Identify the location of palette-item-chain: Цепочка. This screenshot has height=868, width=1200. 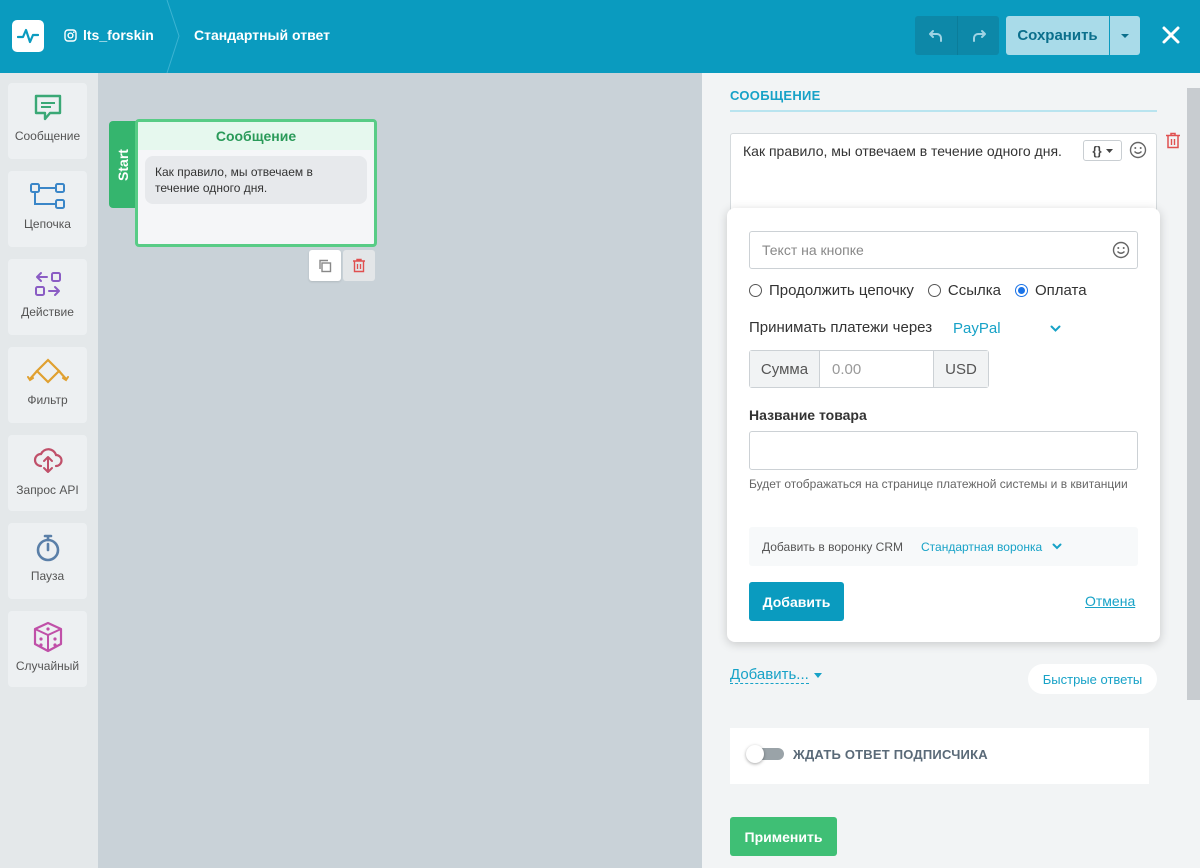
(47, 209).